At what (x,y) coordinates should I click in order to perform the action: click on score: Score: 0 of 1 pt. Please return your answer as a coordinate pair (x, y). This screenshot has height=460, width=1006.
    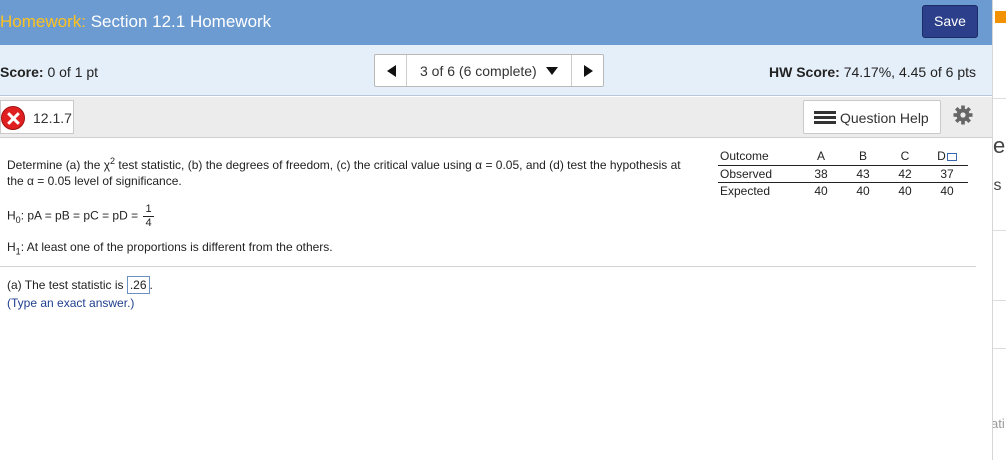
    Looking at the image, I should click on (49, 72).